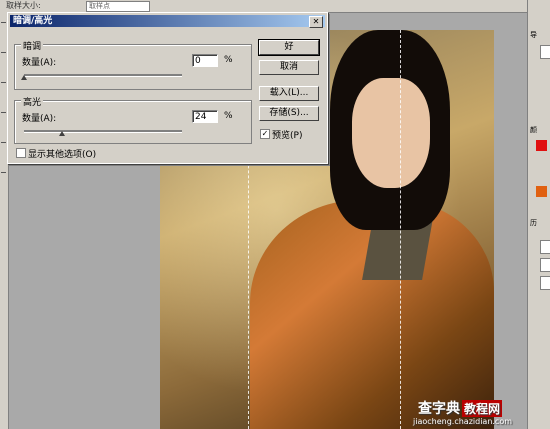 The image size is (550, 429). I want to click on ok-button: 好, so click(289, 47).